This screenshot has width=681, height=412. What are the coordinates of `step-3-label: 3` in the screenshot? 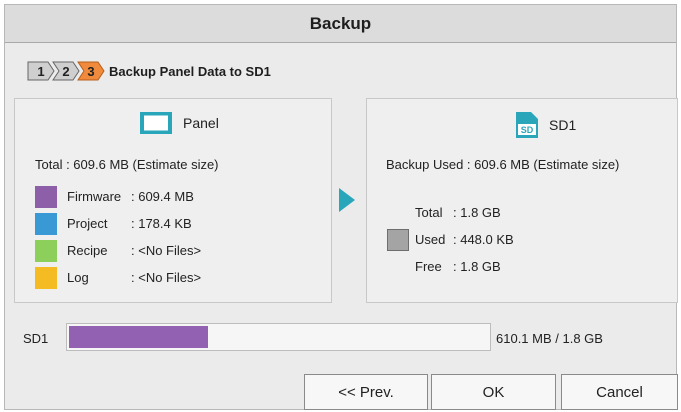 It's located at (91, 71).